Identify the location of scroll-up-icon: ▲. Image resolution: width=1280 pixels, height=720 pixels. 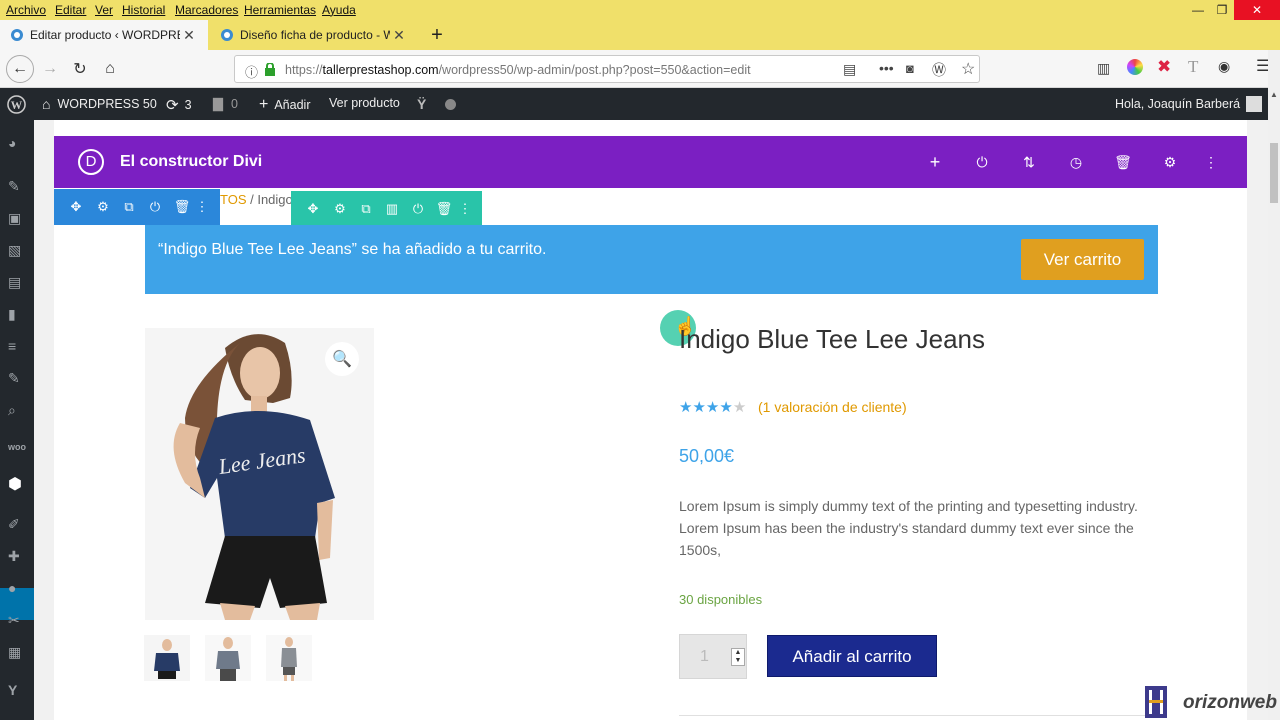
(1274, 94).